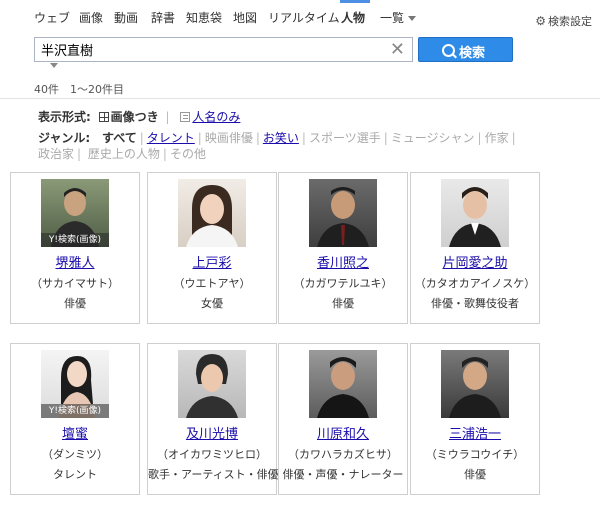  What do you see at coordinates (472, 53) in the screenshot?
I see `search-button-label: 検索` at bounding box center [472, 53].